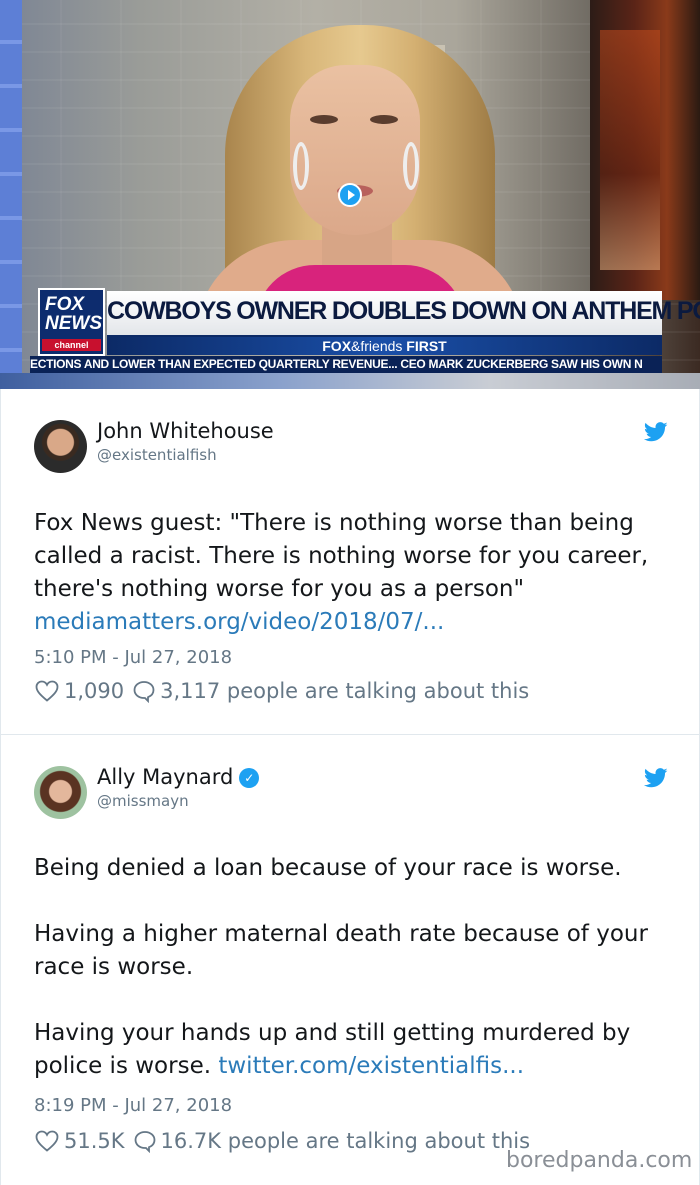  Describe the element at coordinates (143, 801) in the screenshot. I see `user-handle: @missmayn` at that location.